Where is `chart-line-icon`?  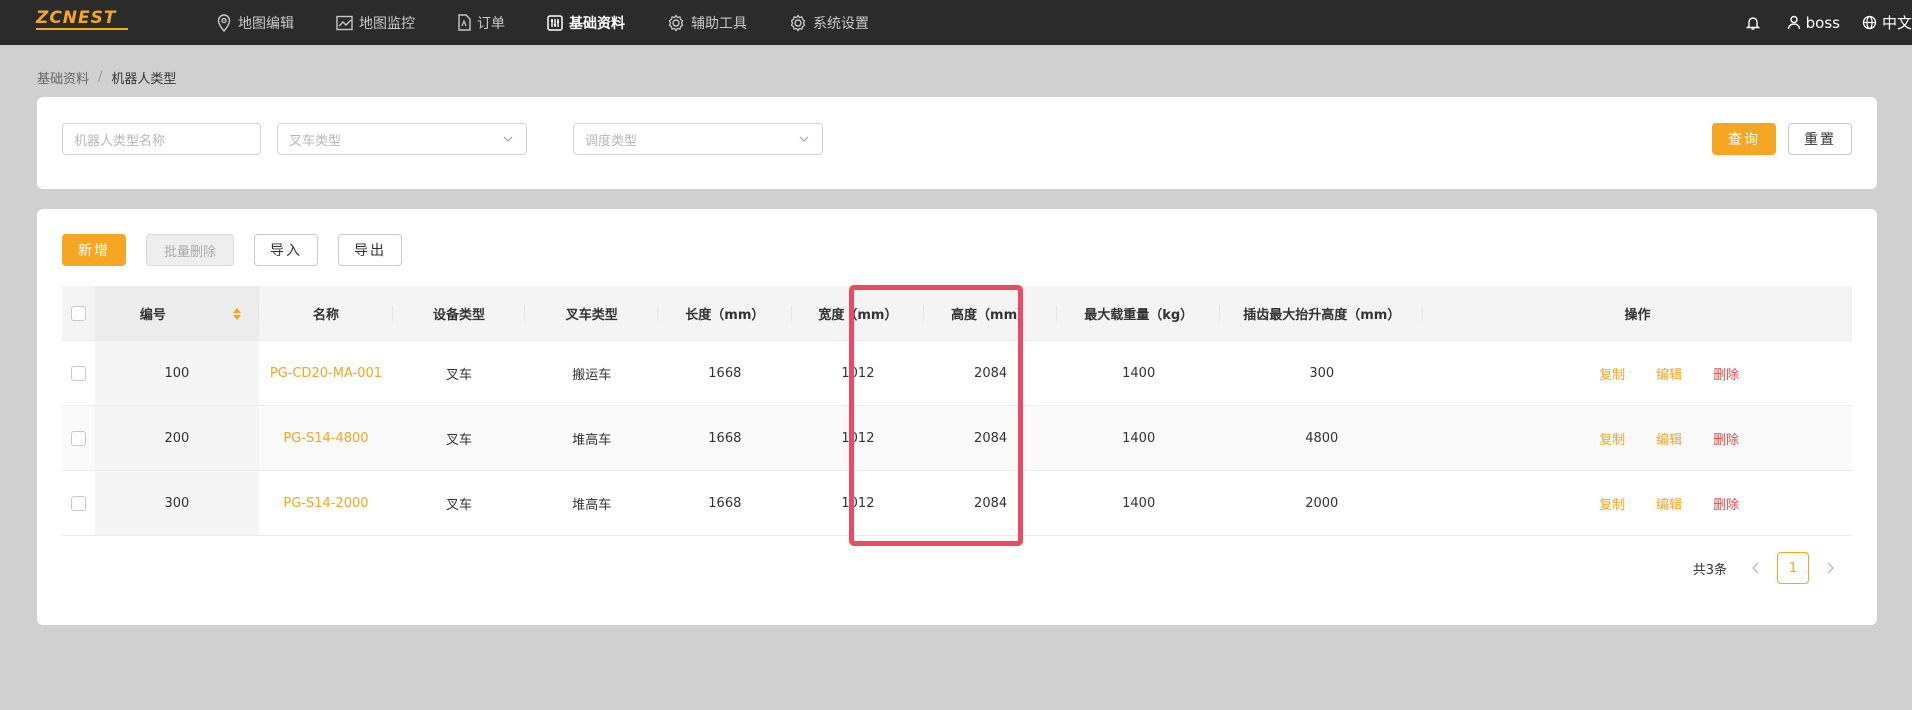 chart-line-icon is located at coordinates (344, 22).